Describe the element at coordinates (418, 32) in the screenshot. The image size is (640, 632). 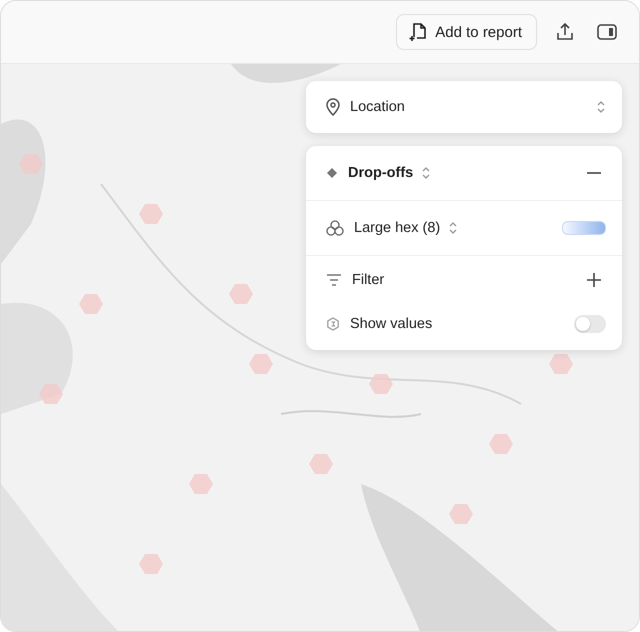
I see `document-plus-icon` at that location.